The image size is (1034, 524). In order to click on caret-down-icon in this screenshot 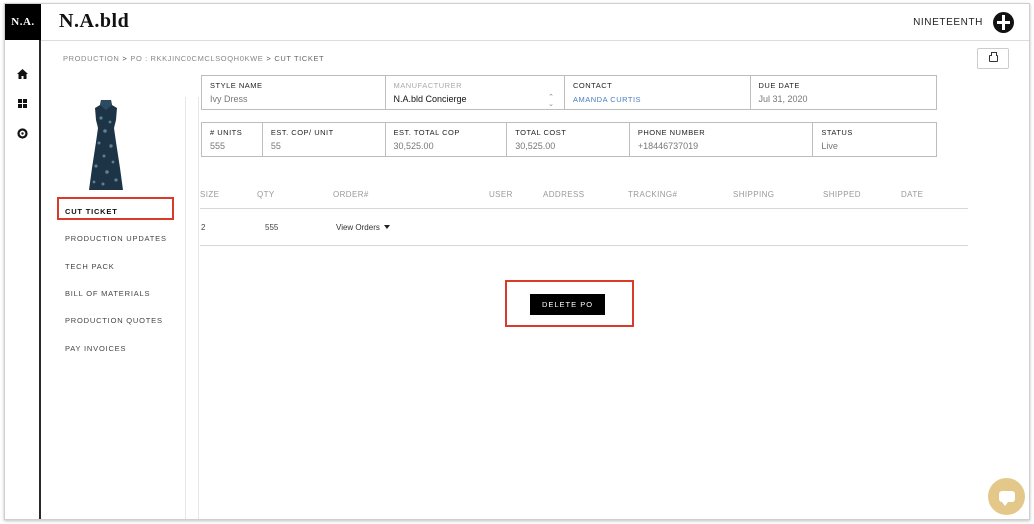, I will do `click(386, 227)`.